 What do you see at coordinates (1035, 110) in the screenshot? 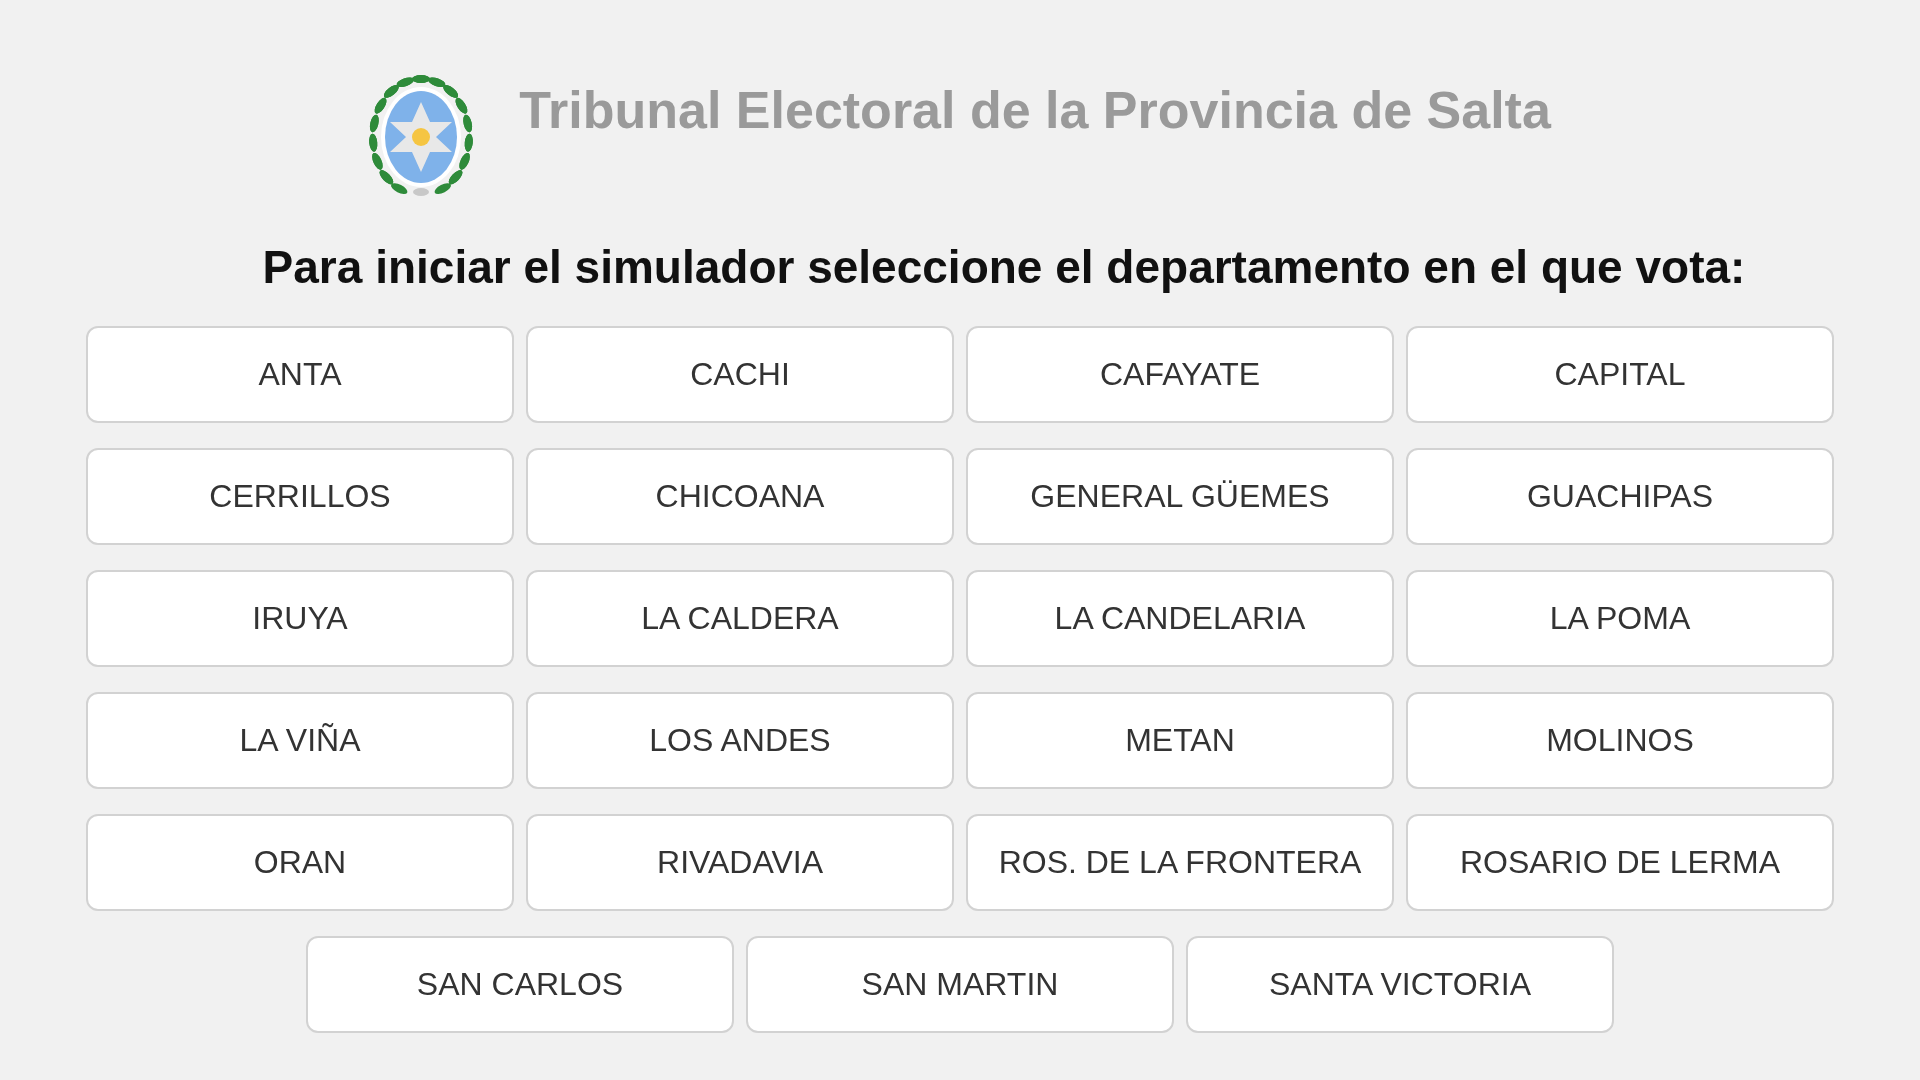
I see `page-title: Tribunal Electoral de la Provincia de Salta` at bounding box center [1035, 110].